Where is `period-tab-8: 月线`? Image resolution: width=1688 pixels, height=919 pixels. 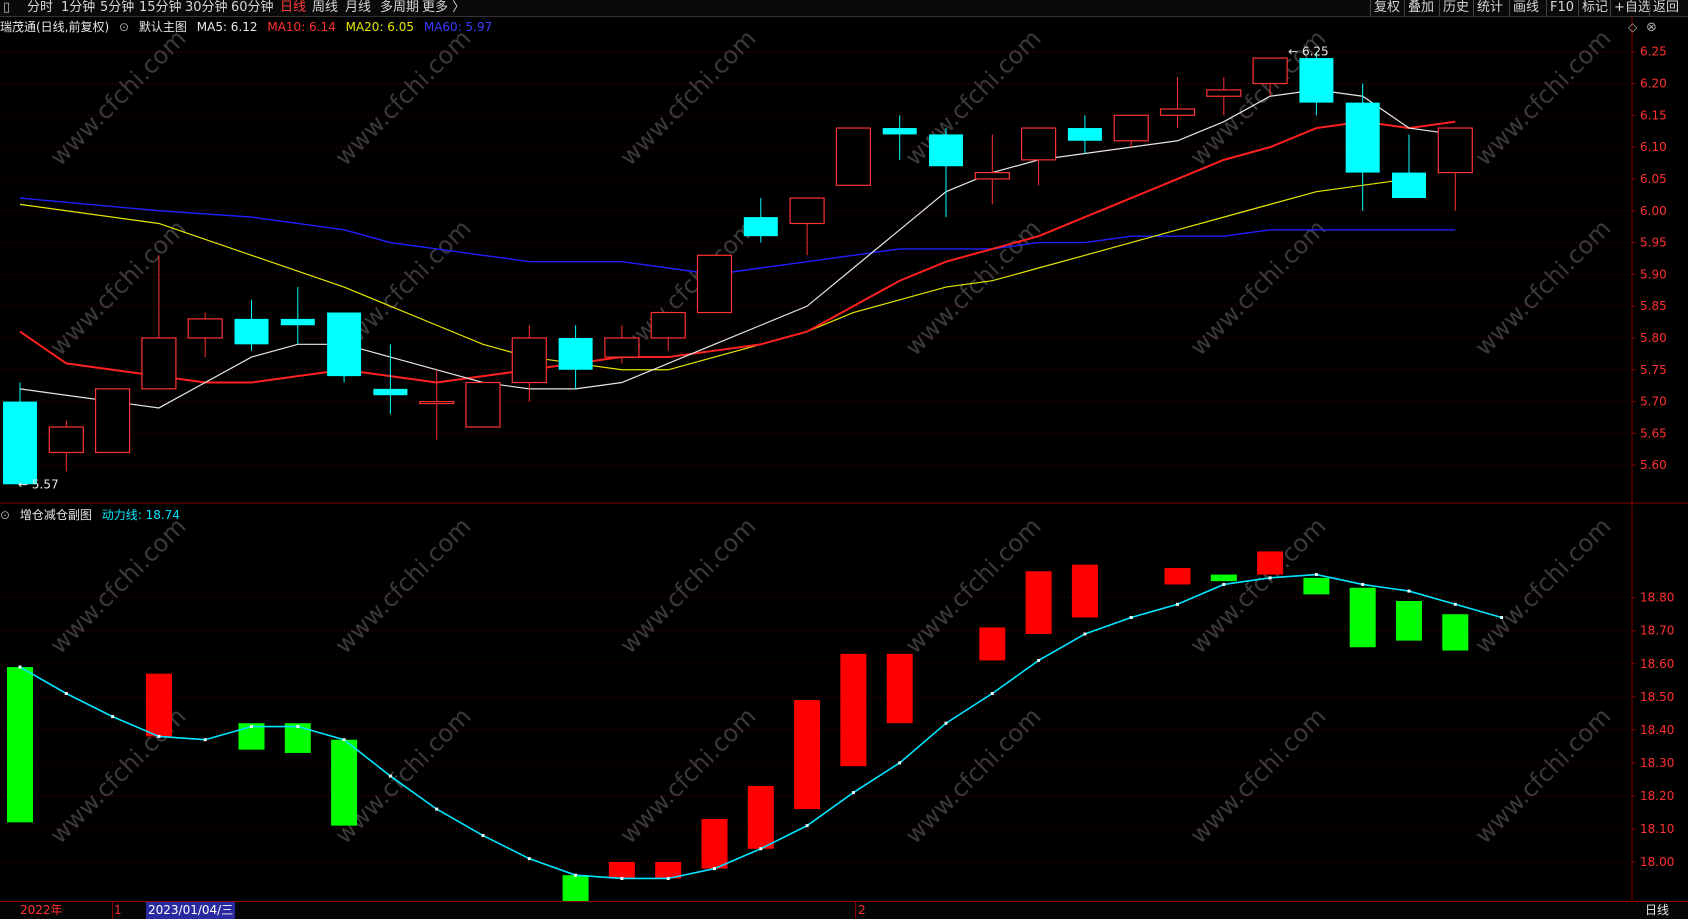 period-tab-8: 月线 is located at coordinates (358, 8).